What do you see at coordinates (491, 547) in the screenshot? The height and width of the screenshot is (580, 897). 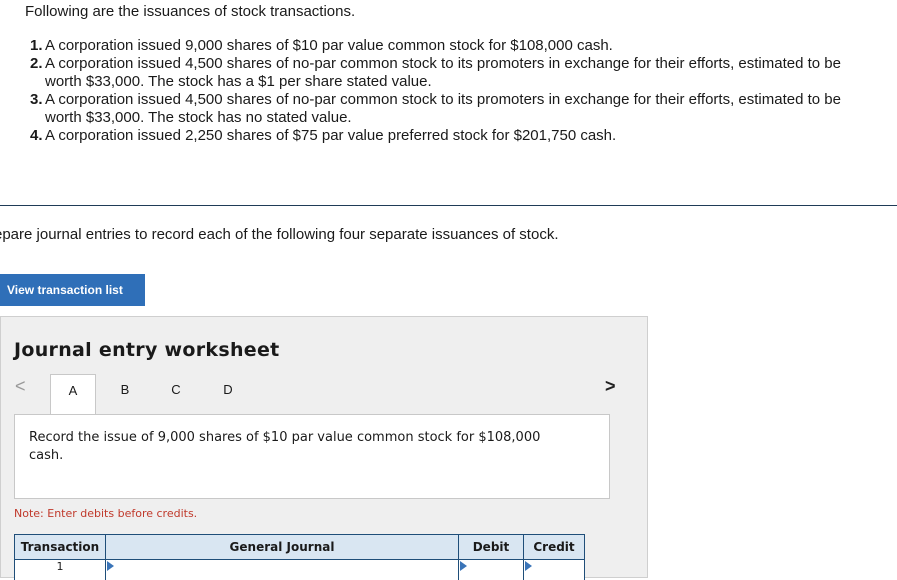 I see `header-debit: Debit` at bounding box center [491, 547].